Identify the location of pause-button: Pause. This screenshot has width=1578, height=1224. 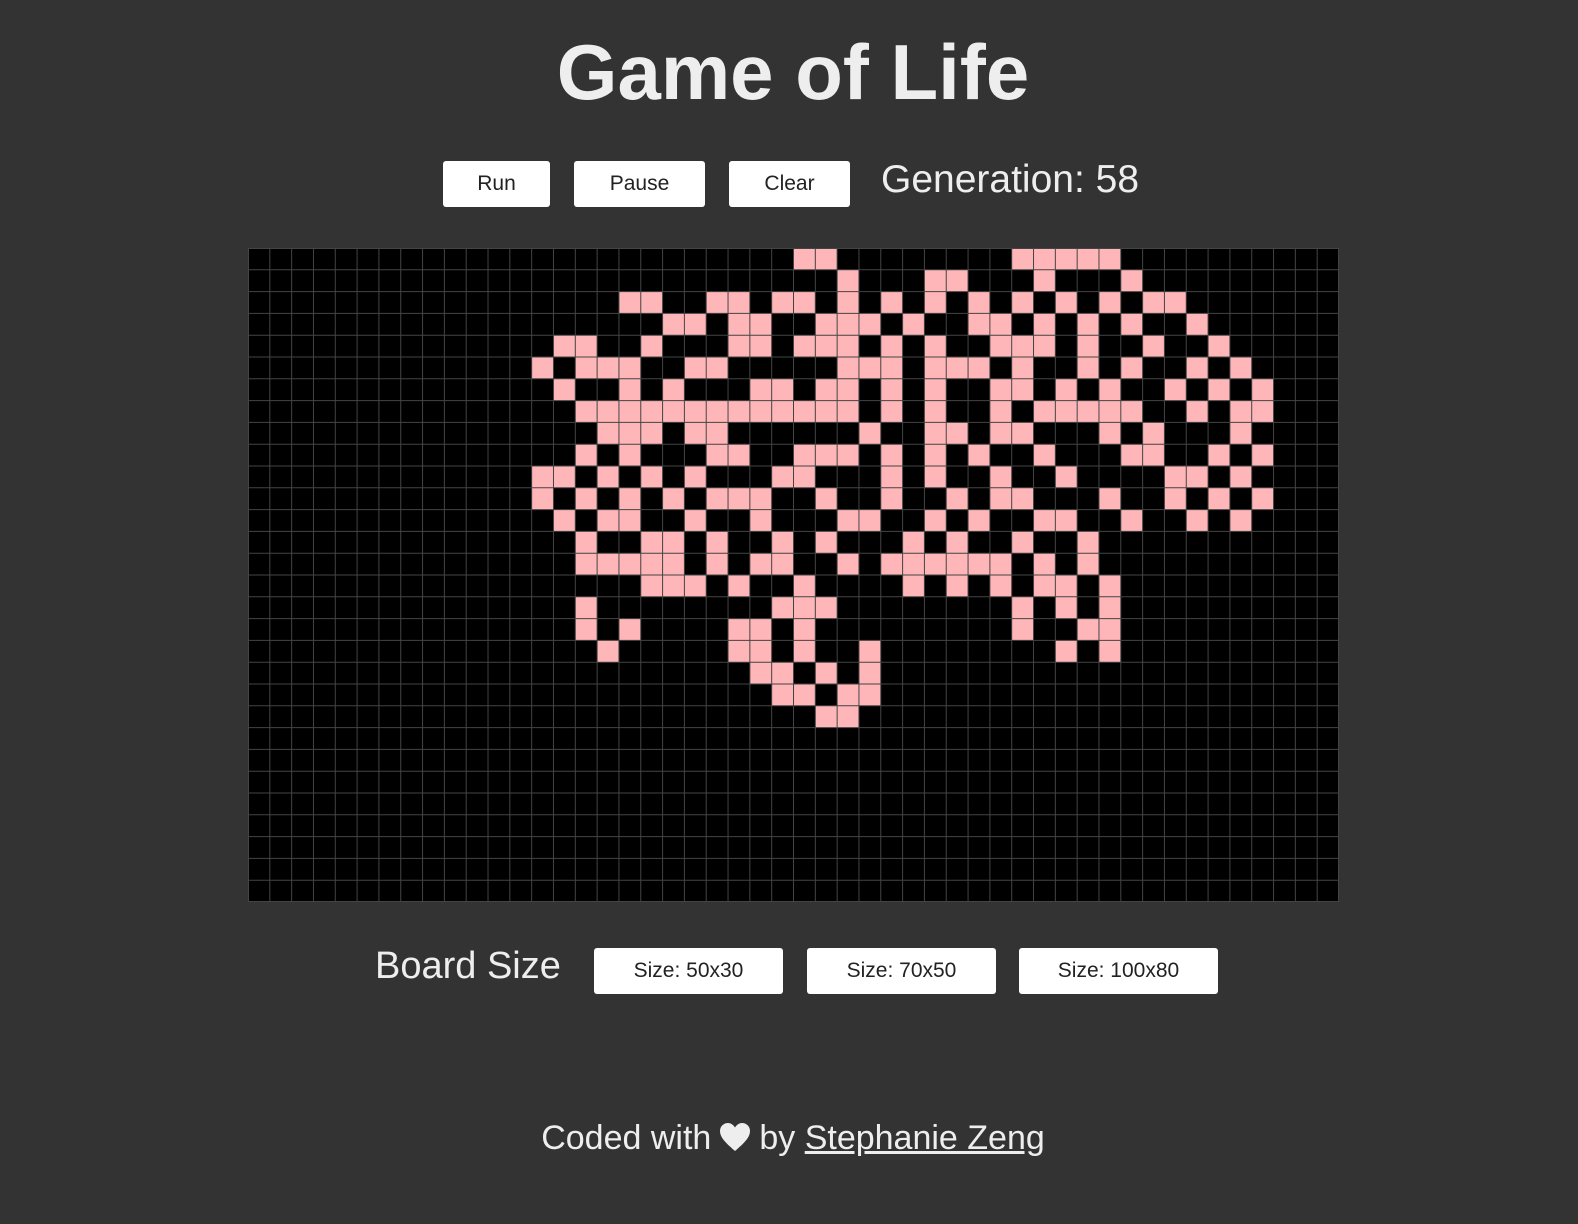
(639, 184).